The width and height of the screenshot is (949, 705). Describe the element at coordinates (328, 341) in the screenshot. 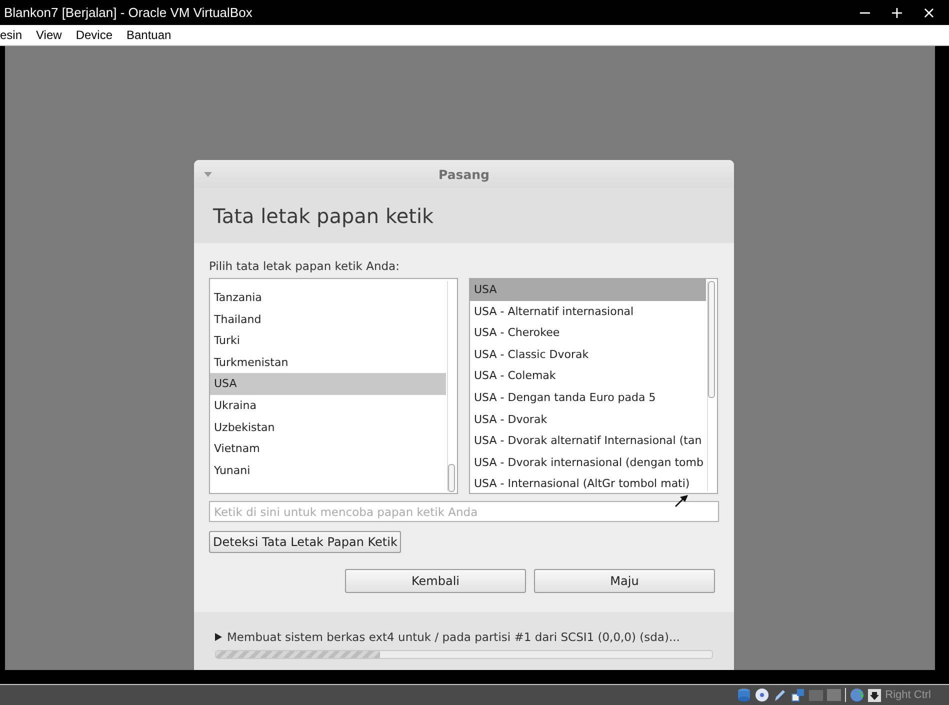

I see `list-item: Turki` at that location.